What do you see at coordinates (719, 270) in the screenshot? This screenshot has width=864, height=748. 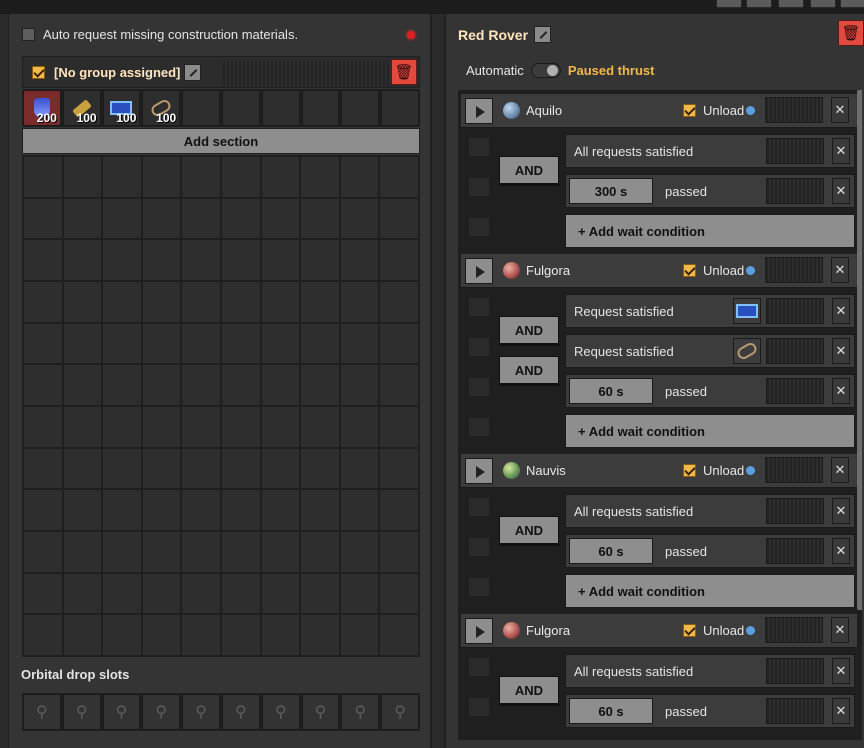 I see `unload-option: Unload` at bounding box center [719, 270].